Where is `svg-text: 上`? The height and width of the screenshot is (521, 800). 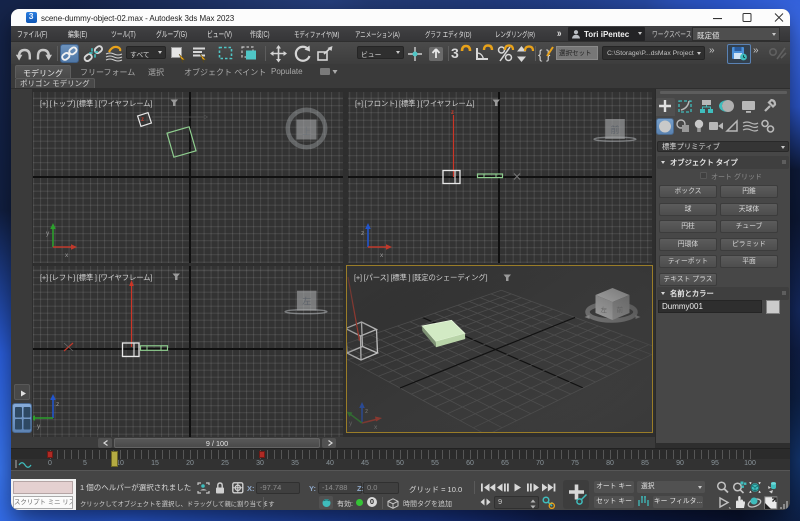 svg-text: 上 is located at coordinates (306, 132).